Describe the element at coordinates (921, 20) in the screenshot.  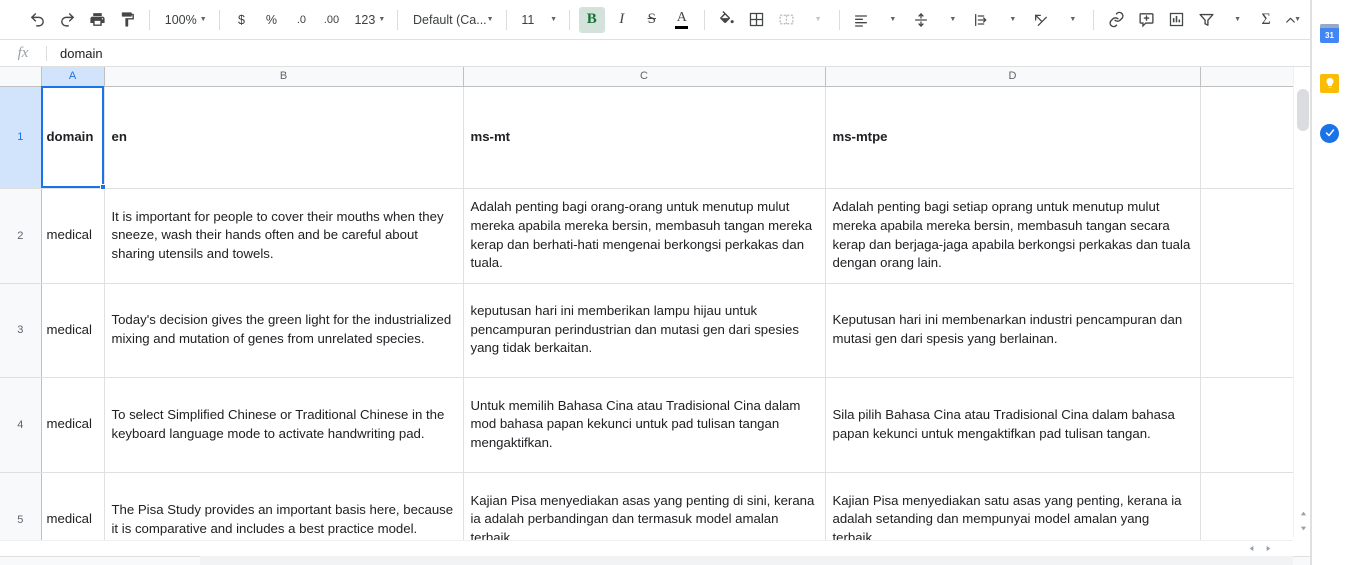
I see `vertical-align-icon` at that location.